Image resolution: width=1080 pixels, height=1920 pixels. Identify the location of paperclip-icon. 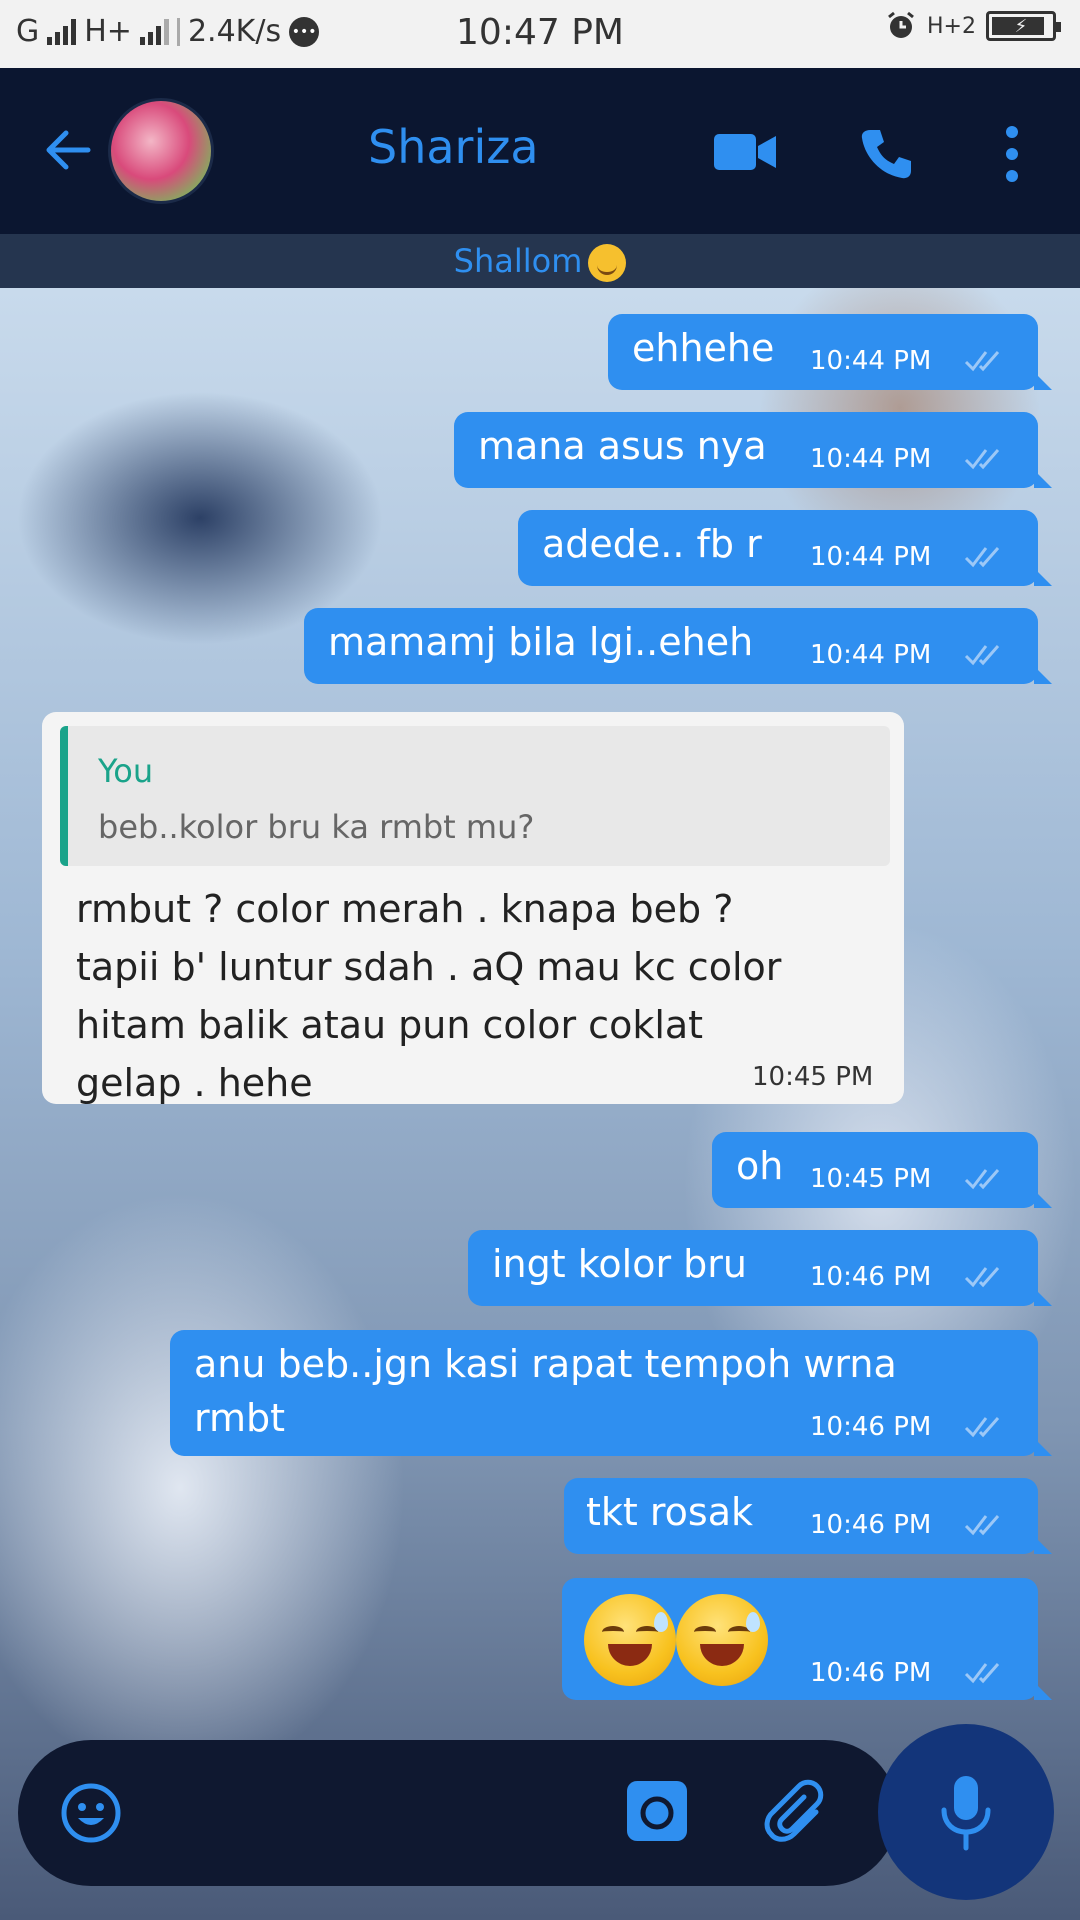
(799, 1813).